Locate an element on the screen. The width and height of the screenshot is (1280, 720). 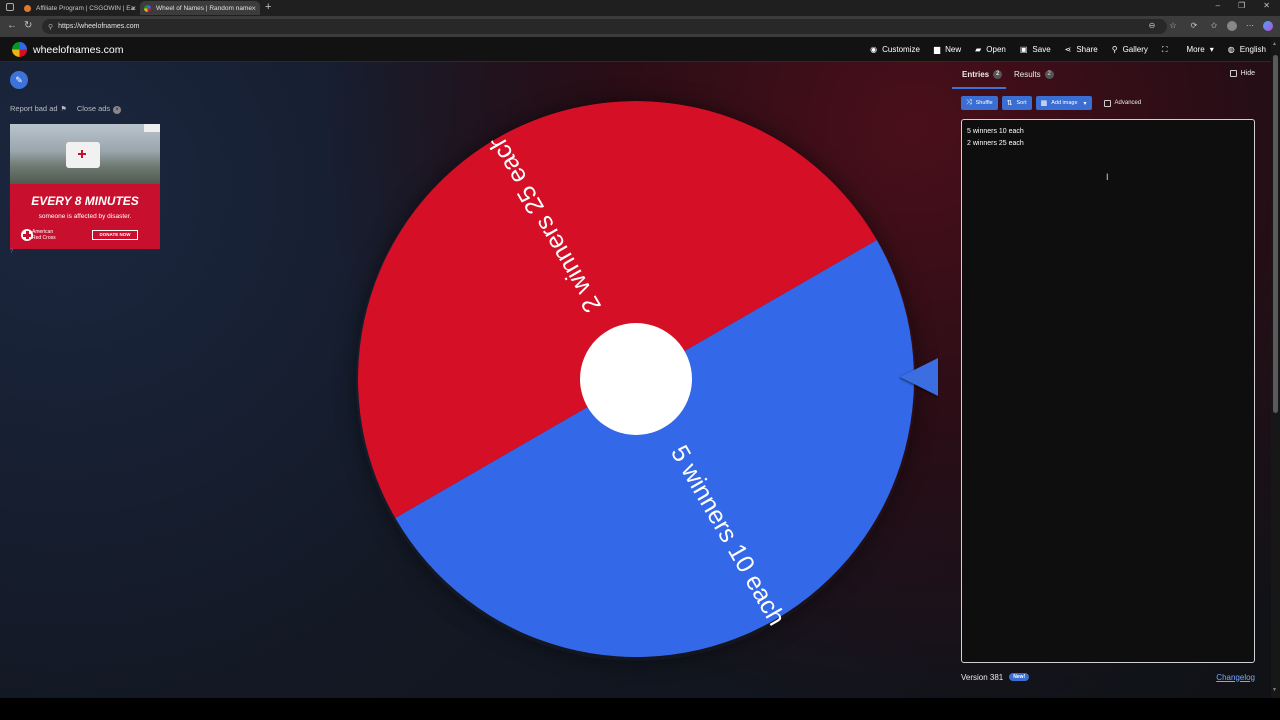
wheel-hub is located at coordinates (636, 379).